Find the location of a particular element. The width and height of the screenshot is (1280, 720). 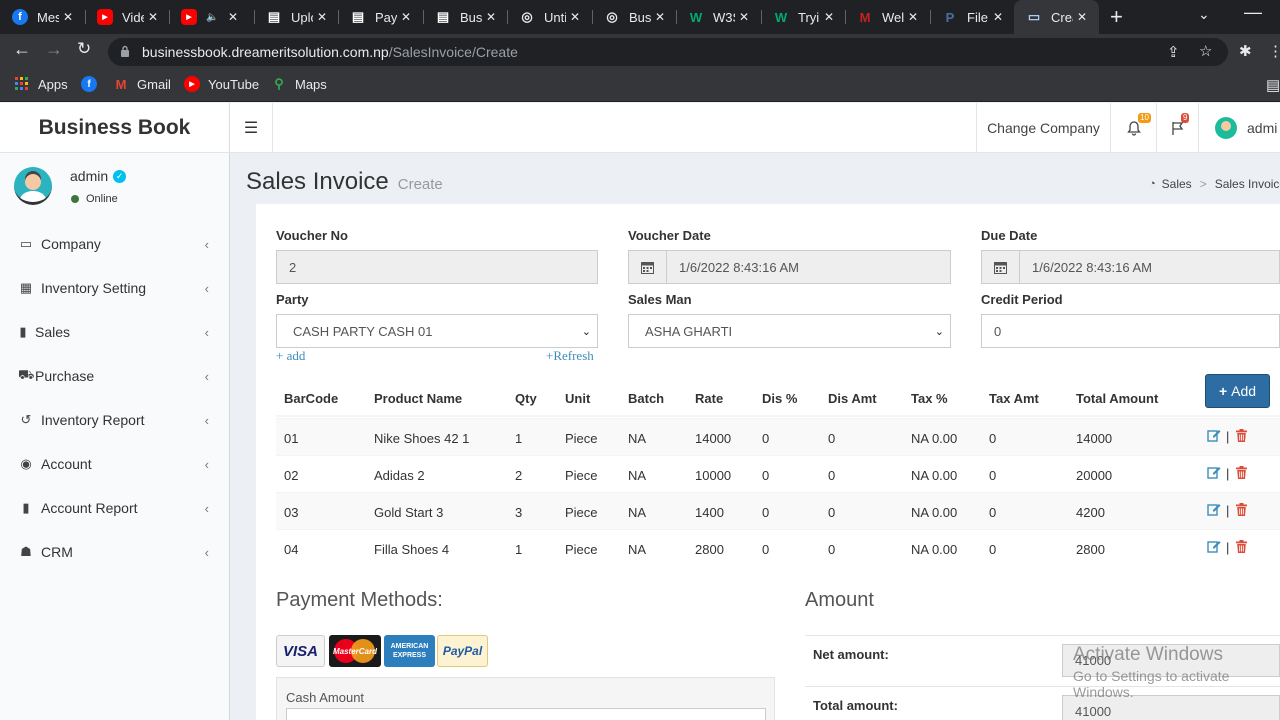

flags-button: 9 is located at coordinates (1177, 128).